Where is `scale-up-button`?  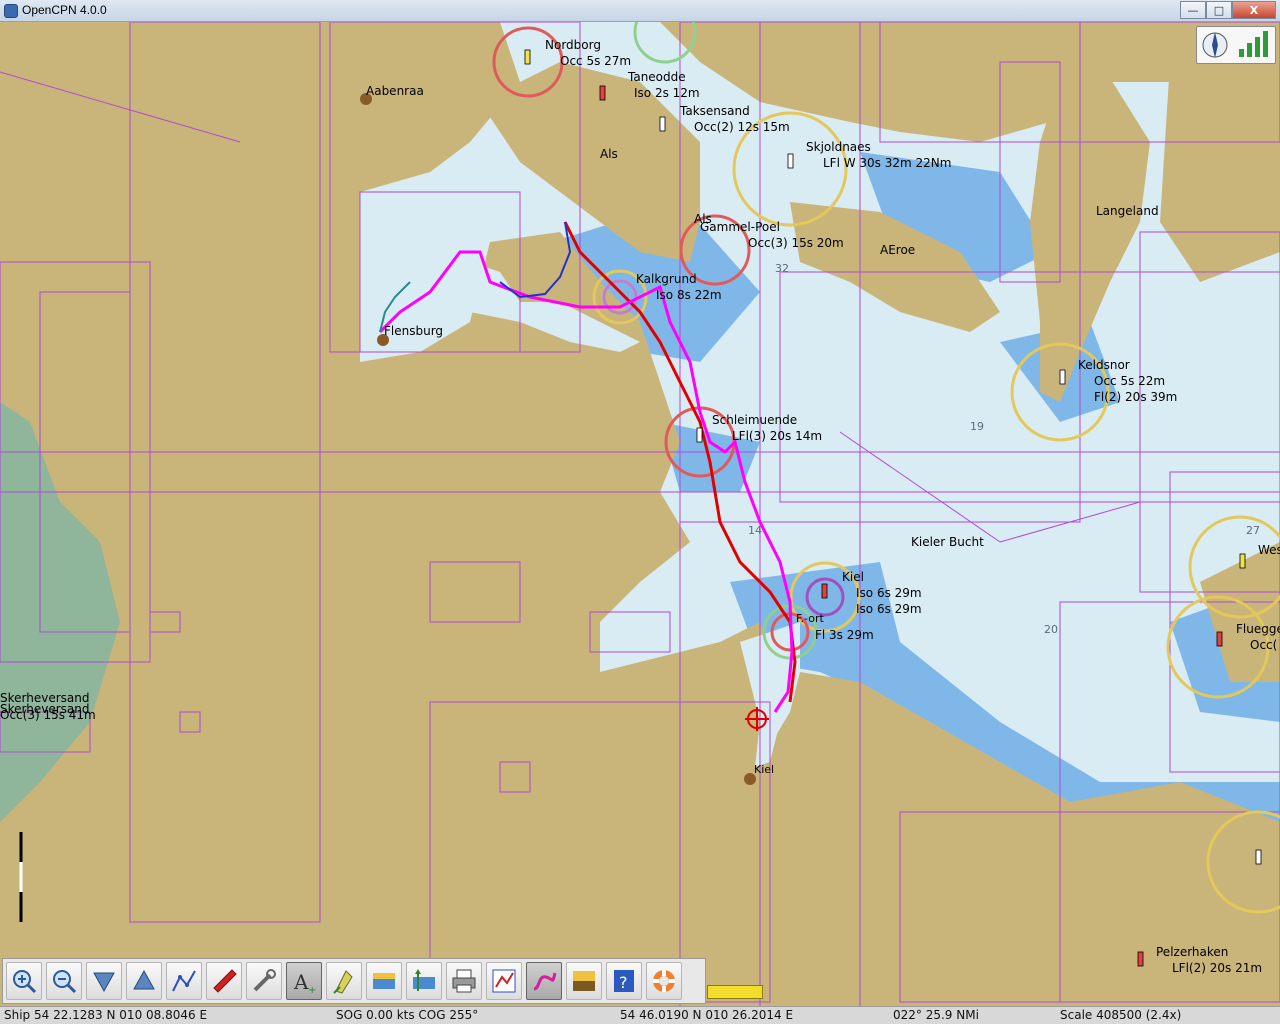
scale-up-button is located at coordinates (144, 981).